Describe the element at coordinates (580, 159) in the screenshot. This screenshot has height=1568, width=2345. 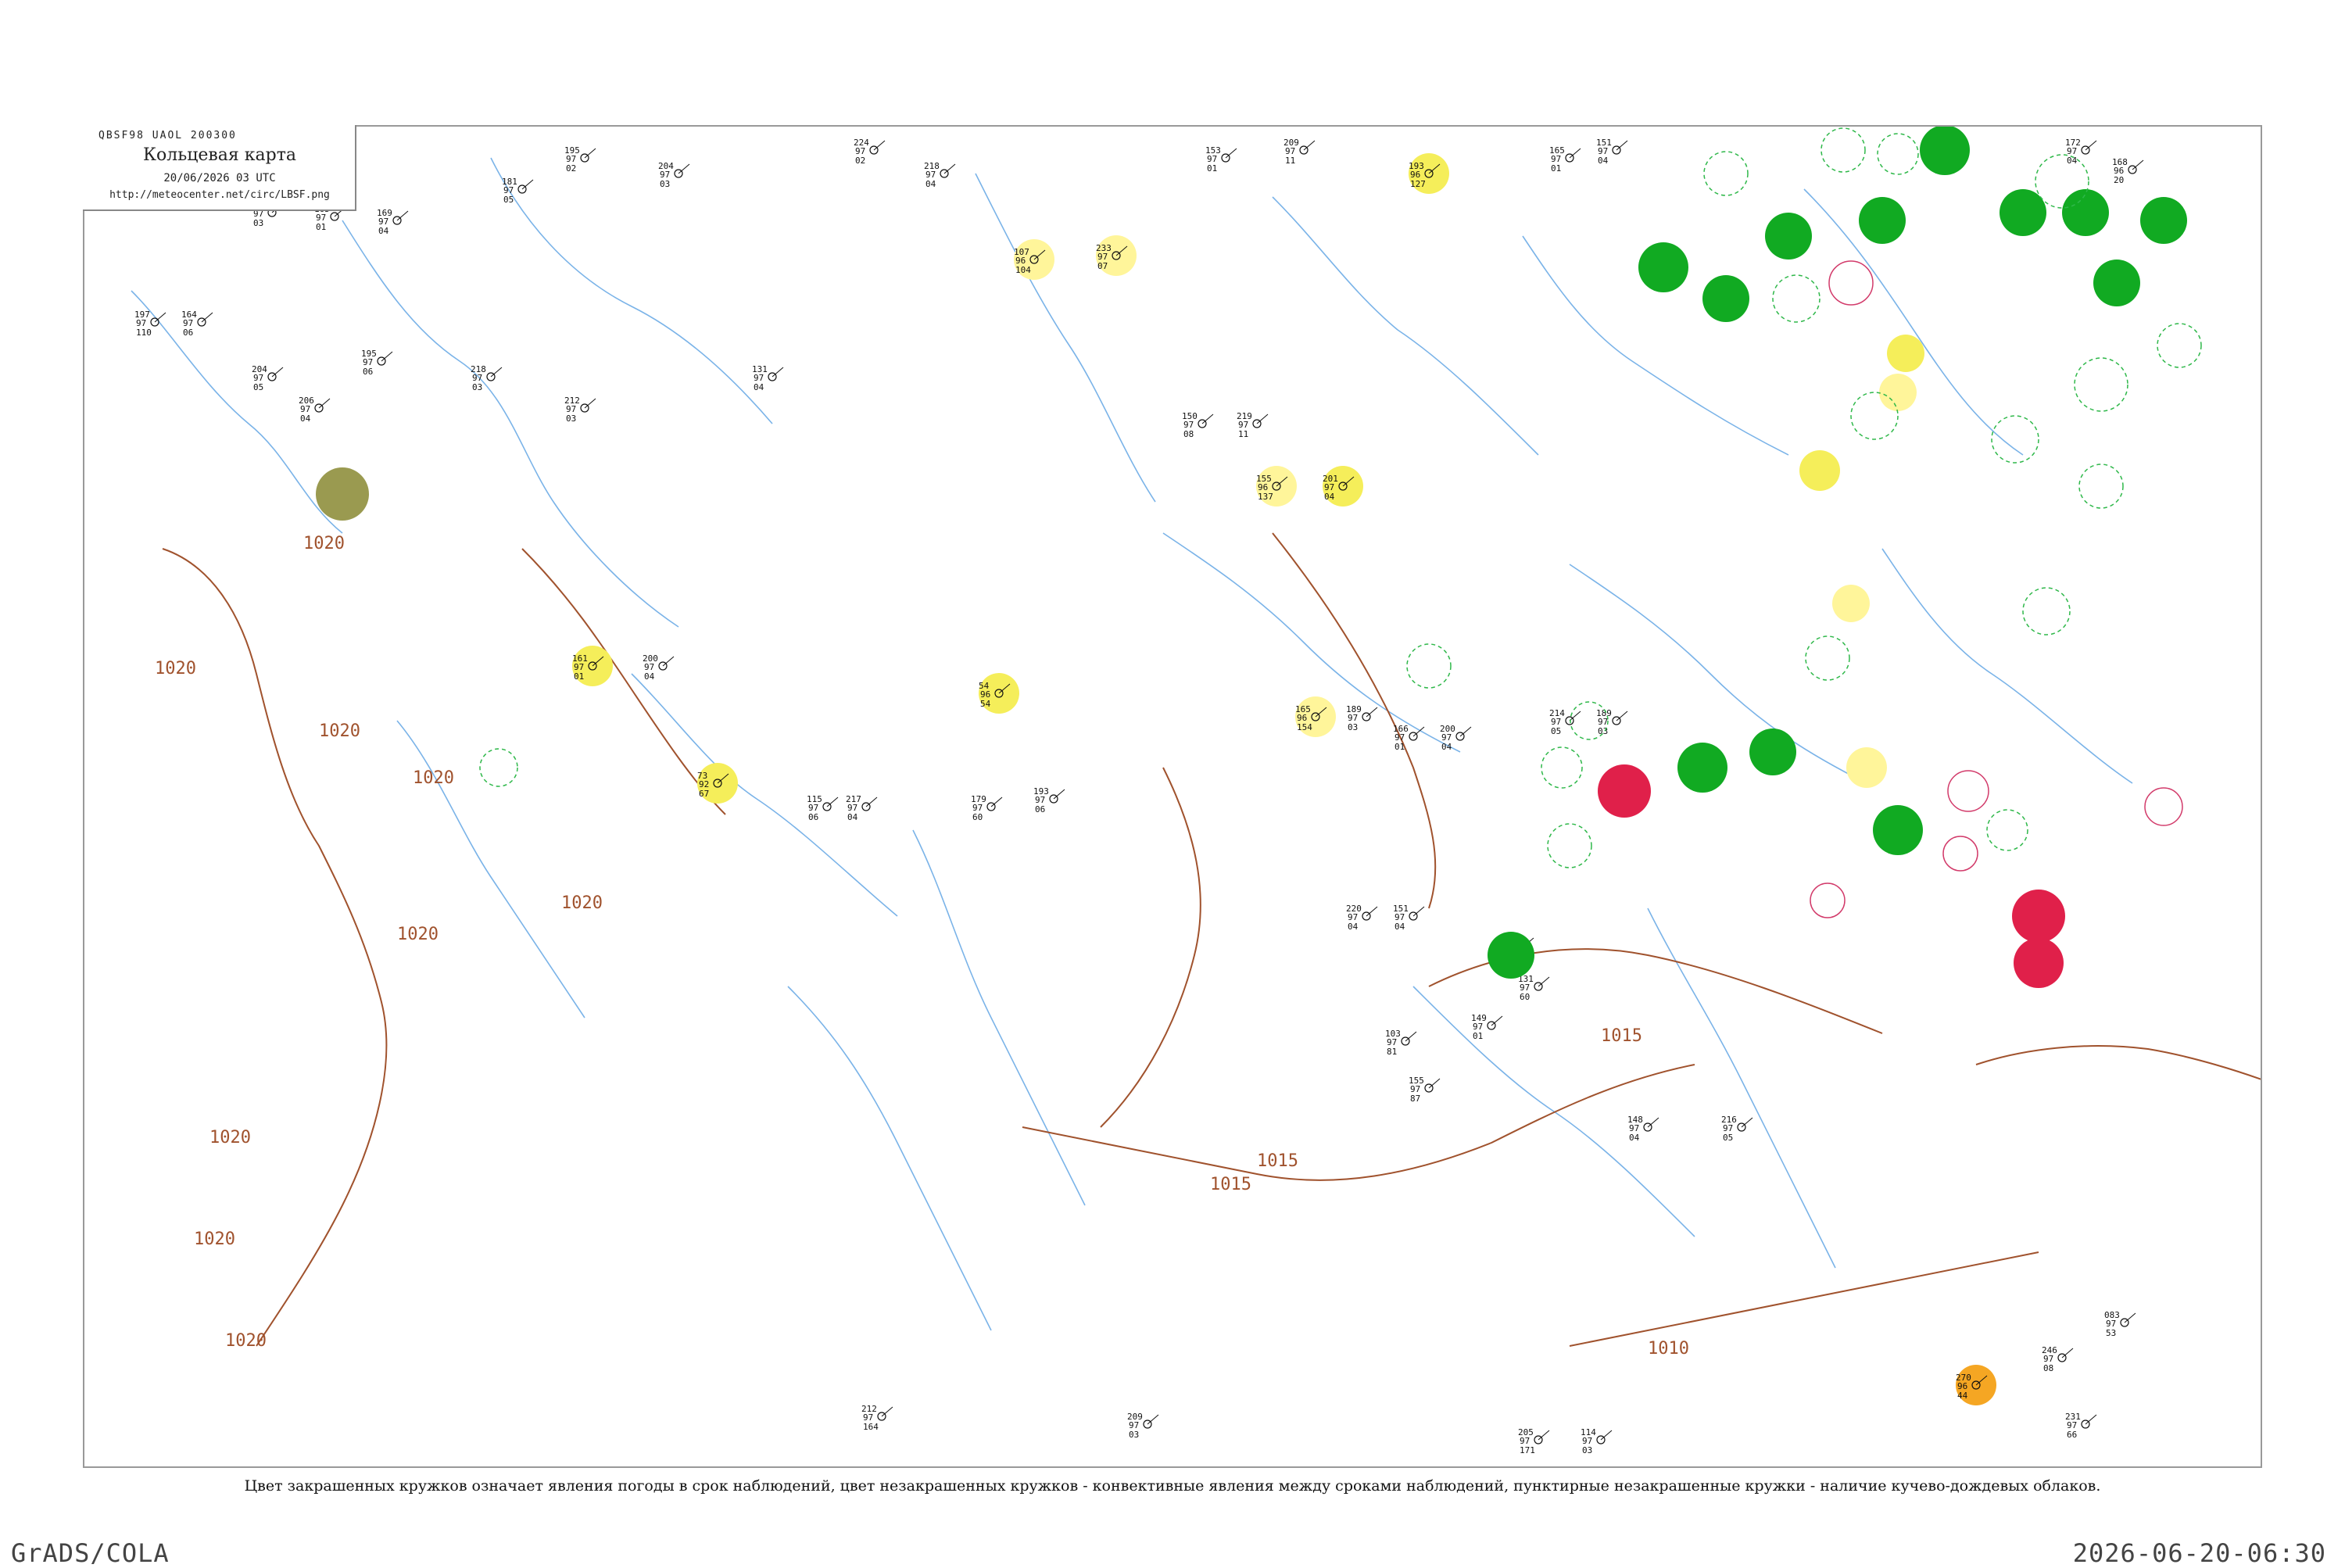
I see `weather-station: 1959702` at that location.